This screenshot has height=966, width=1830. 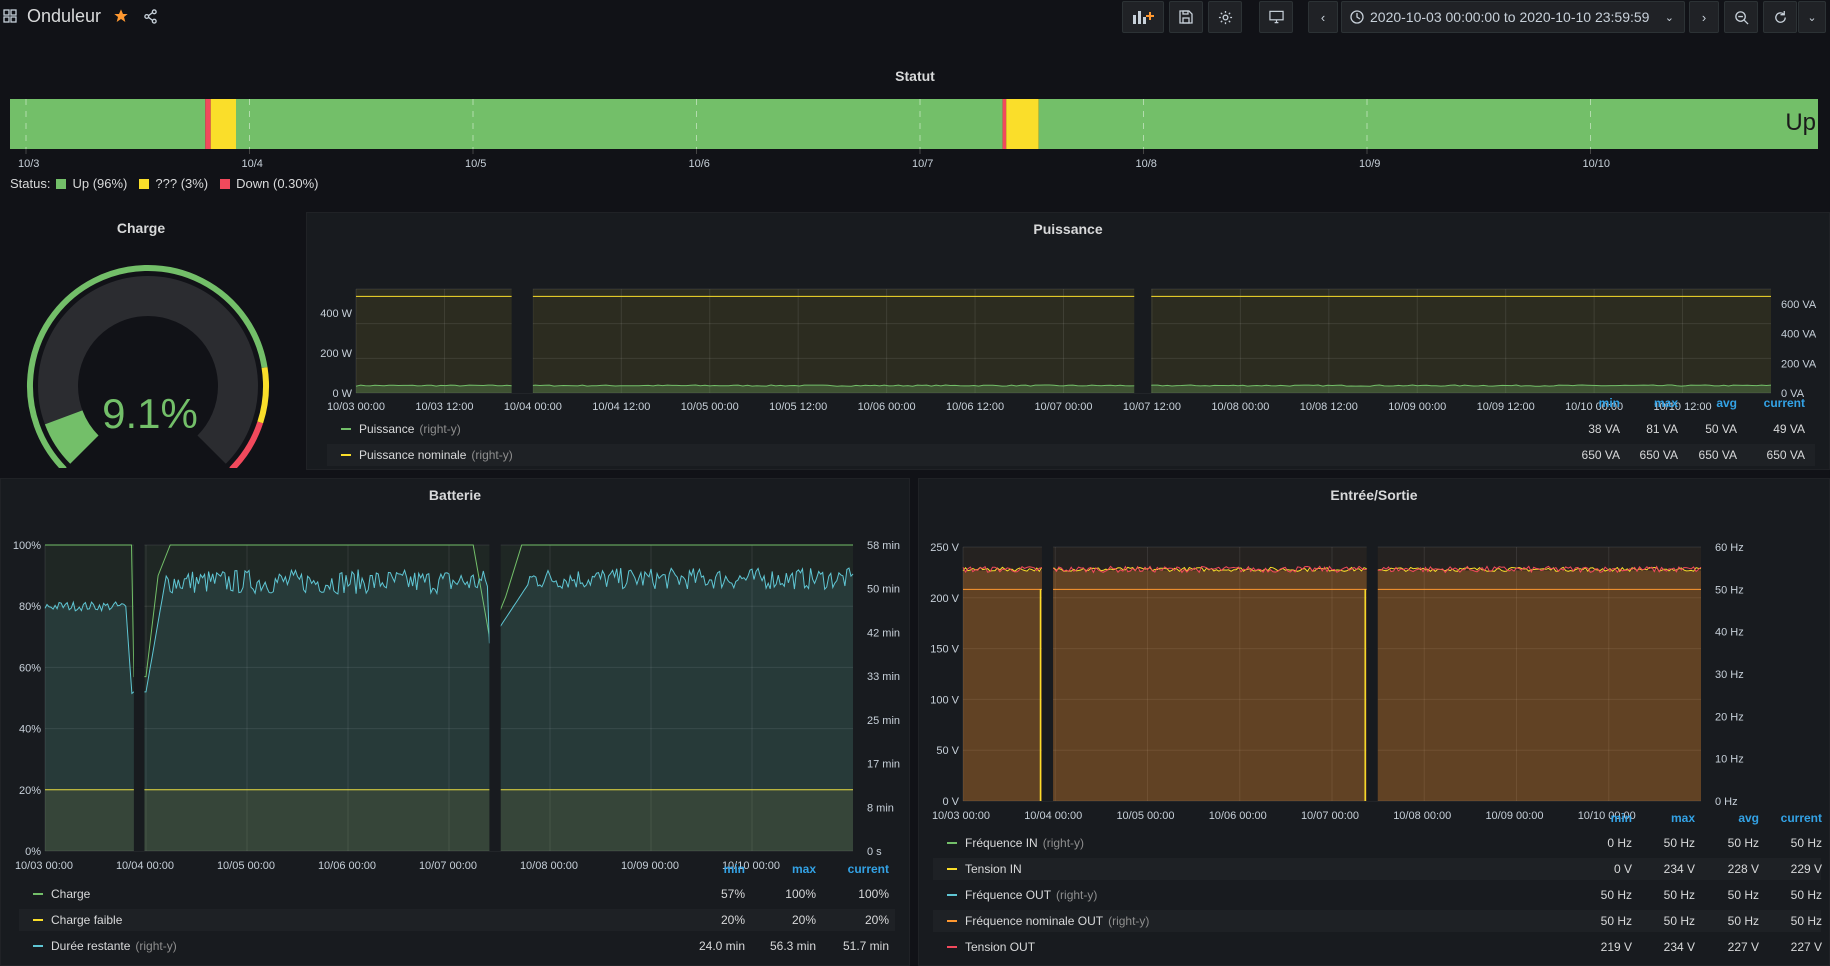 I want to click on status-legend: Status: Up (96%) ??? (3%) Down (0.30%), so click(x=164, y=183).